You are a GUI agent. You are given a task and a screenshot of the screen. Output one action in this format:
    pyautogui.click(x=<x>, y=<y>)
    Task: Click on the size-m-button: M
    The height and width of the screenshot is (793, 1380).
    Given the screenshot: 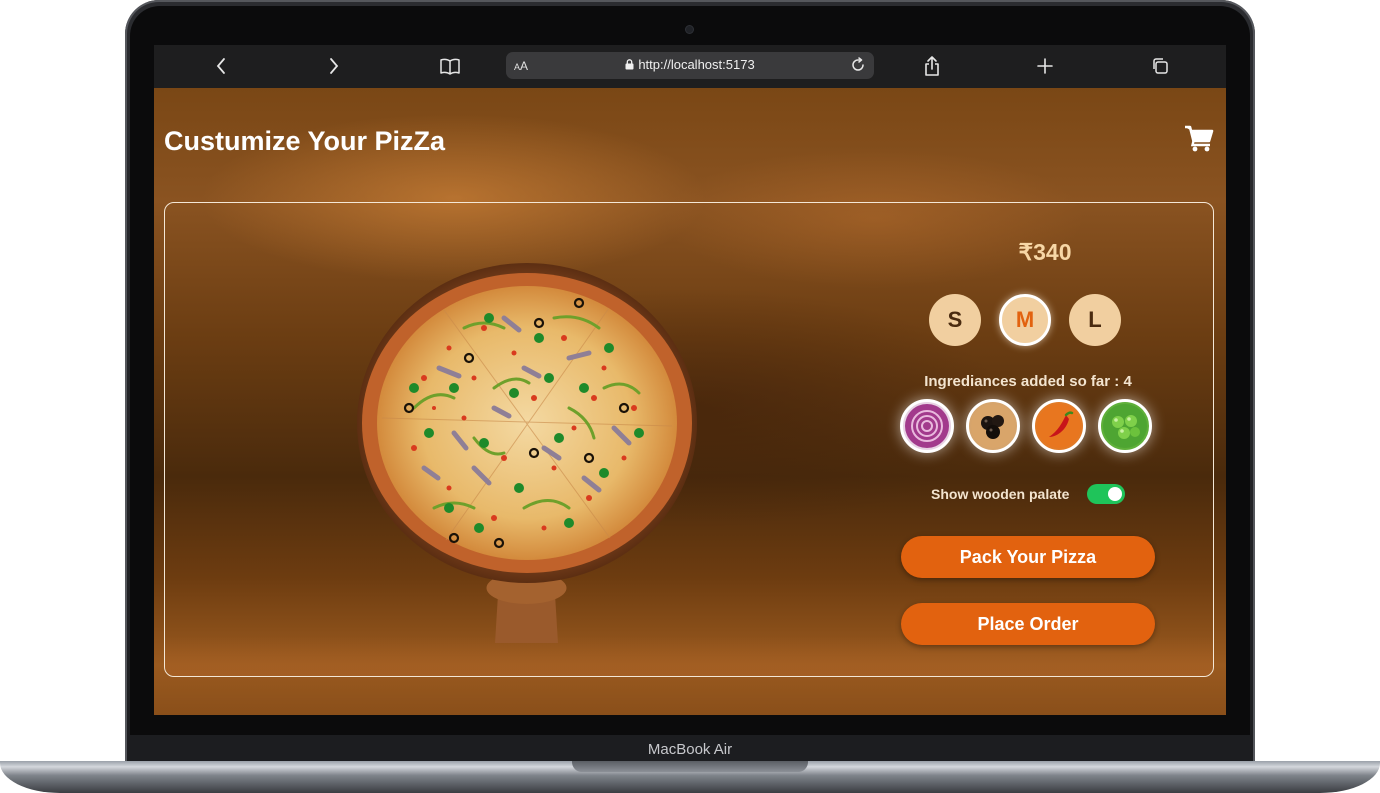 What is the action you would take?
    pyautogui.click(x=1025, y=320)
    